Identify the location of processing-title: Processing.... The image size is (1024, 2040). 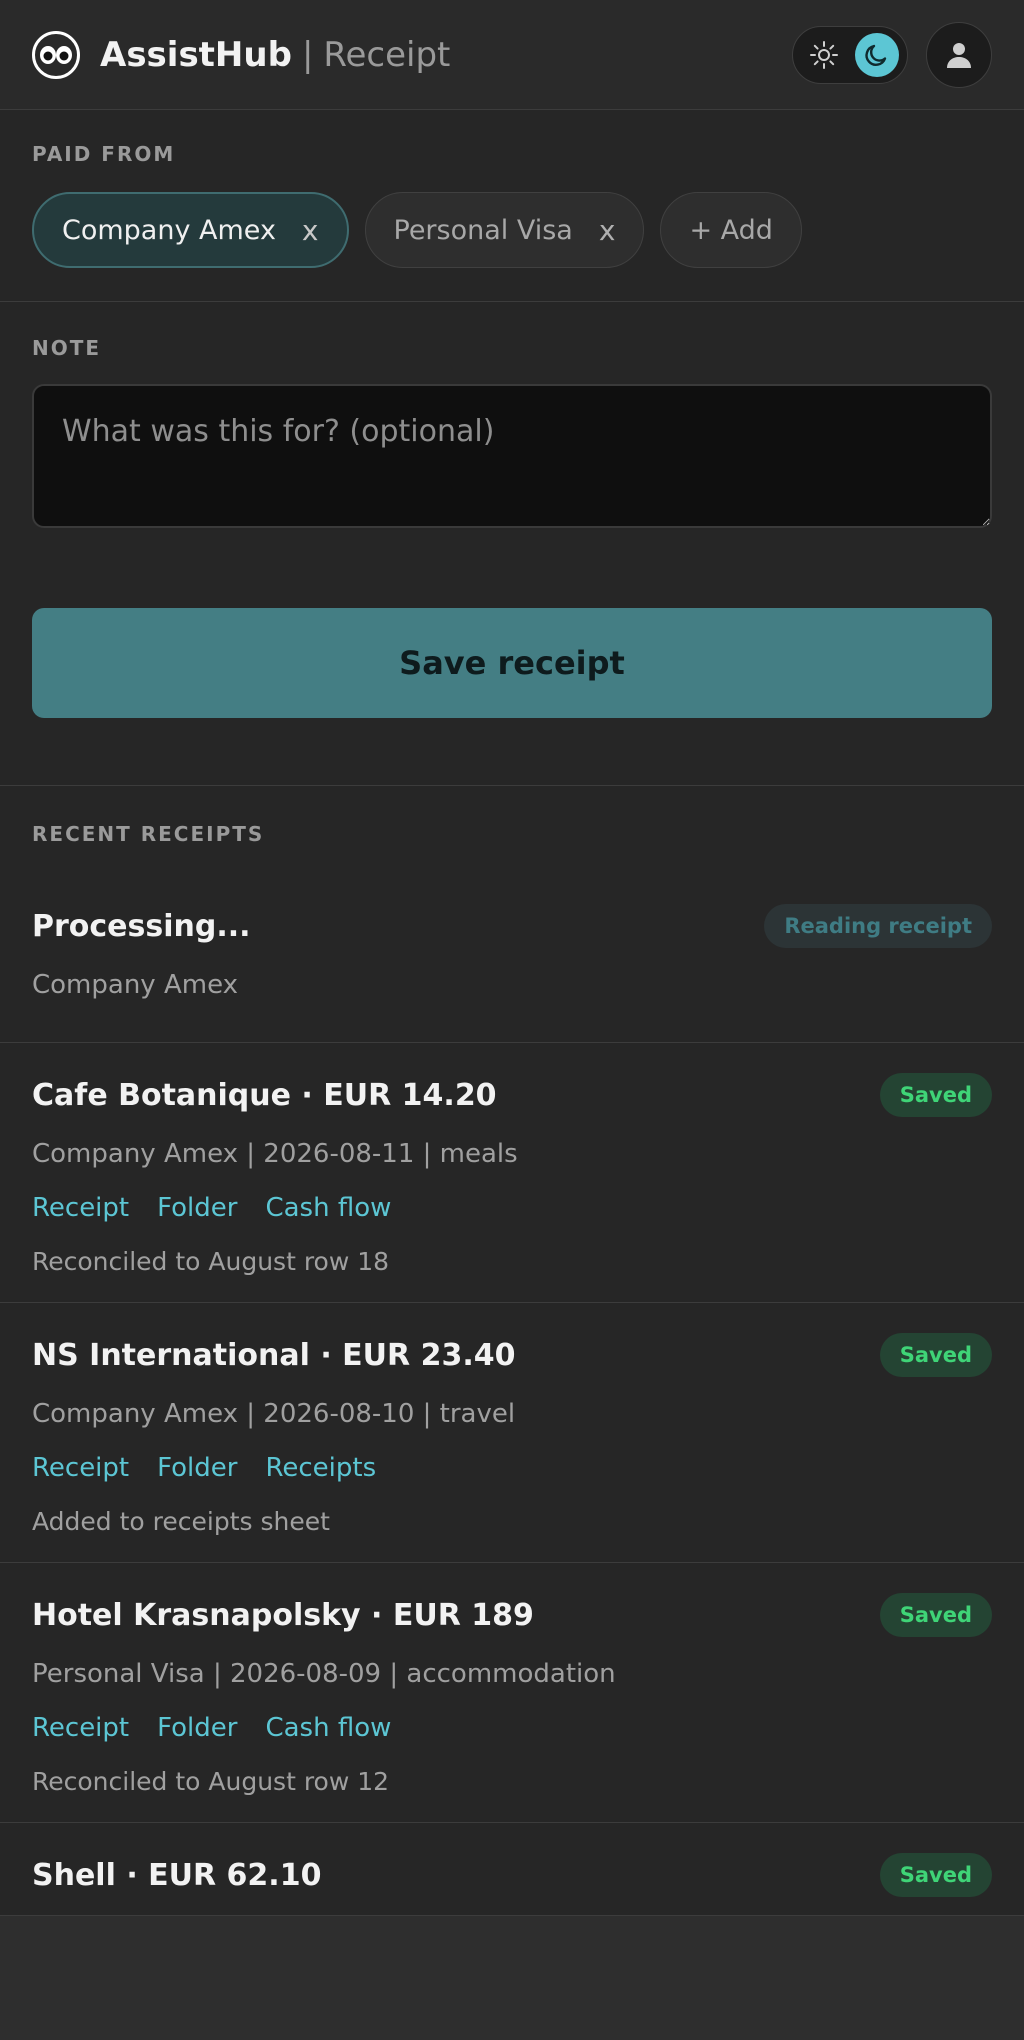
(141, 926).